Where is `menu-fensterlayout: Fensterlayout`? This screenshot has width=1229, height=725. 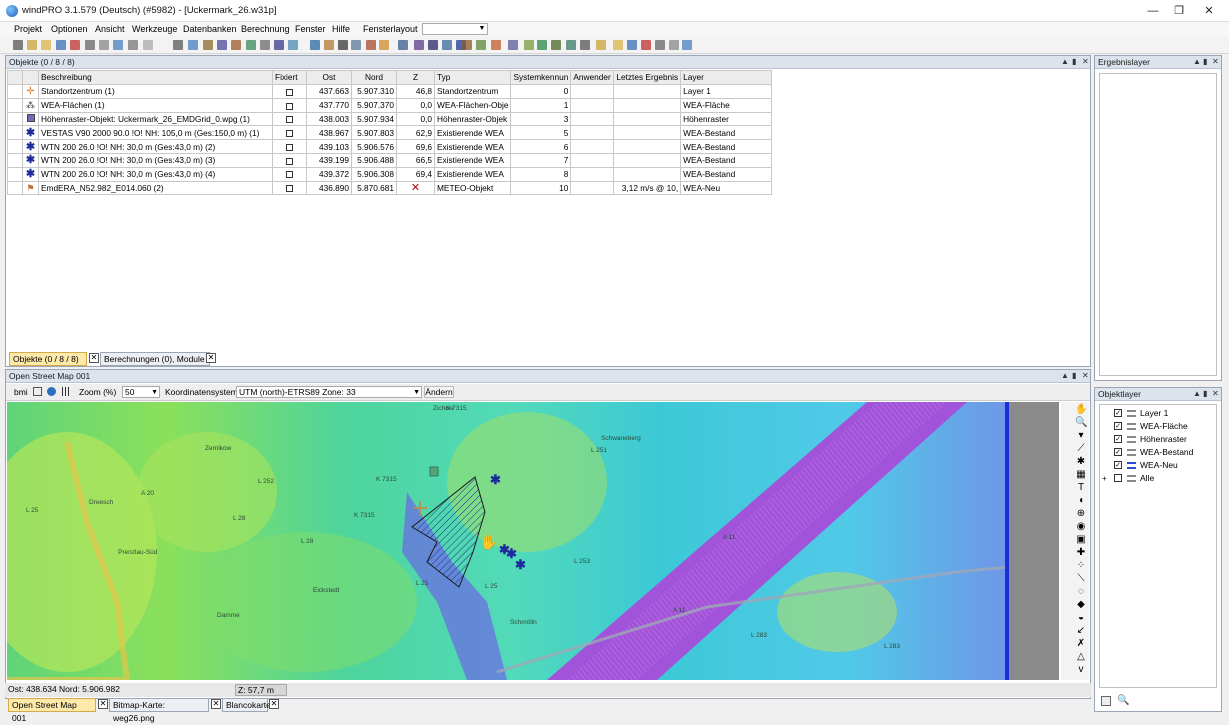
menu-fensterlayout: Fensterlayout is located at coordinates (390, 29).